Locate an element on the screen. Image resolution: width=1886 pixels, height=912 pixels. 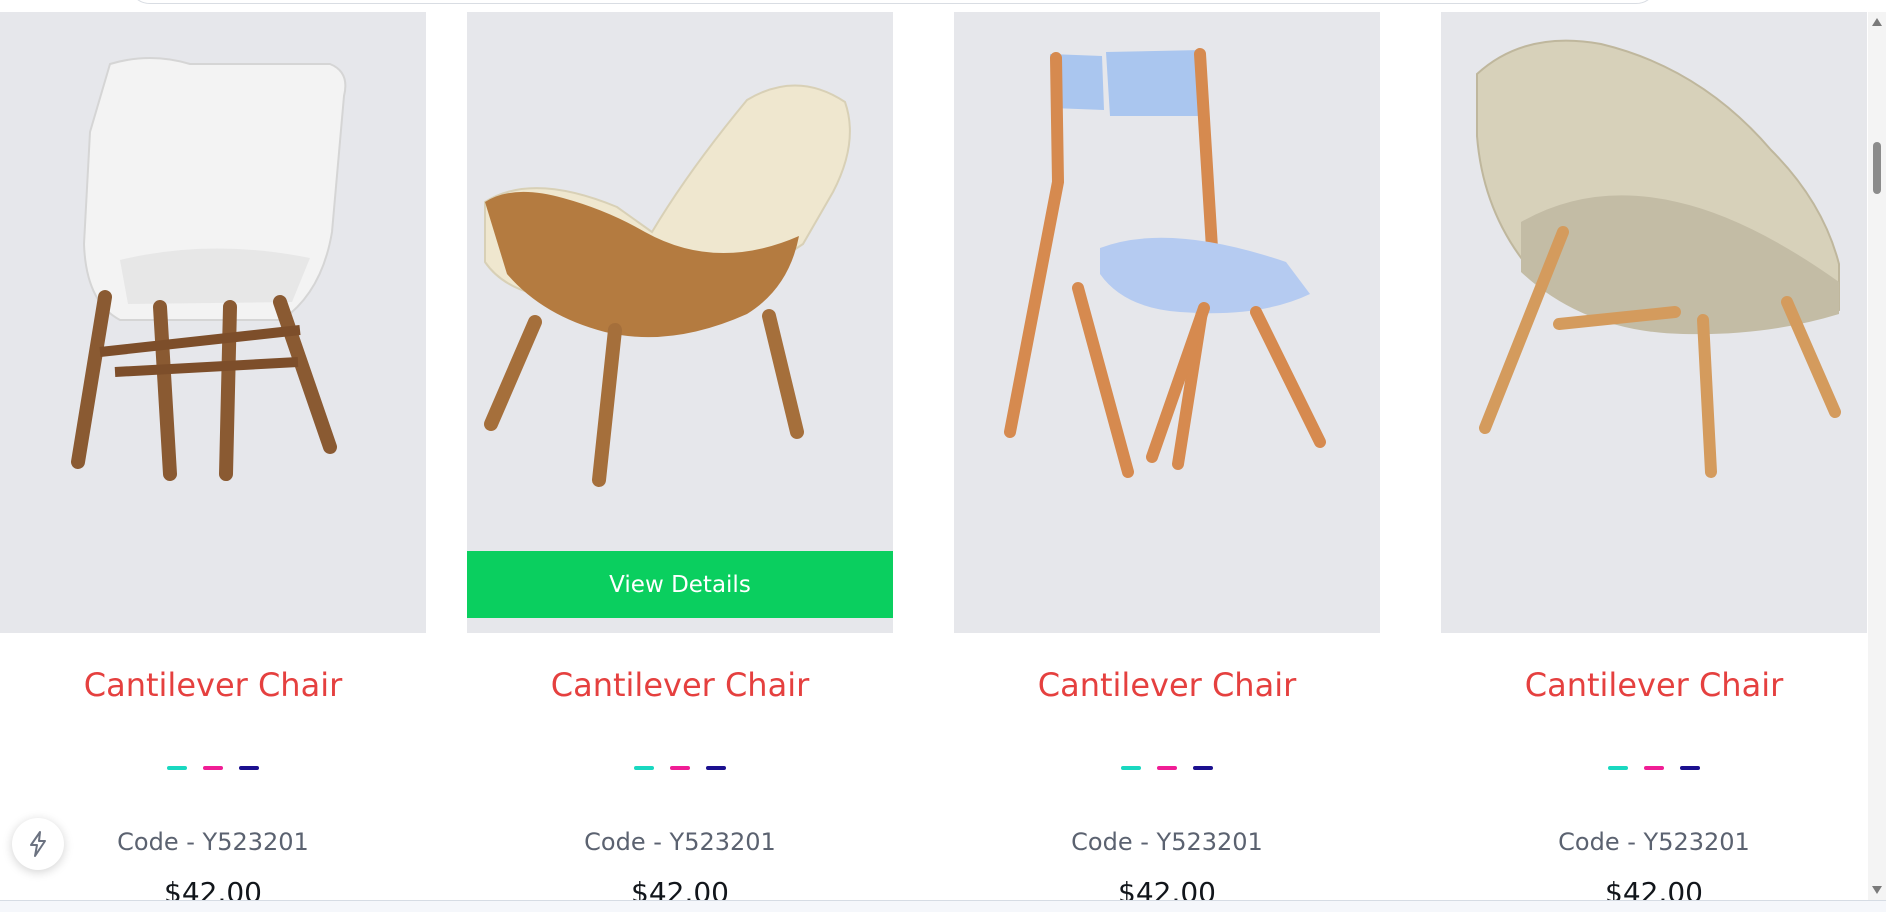
lightning-icon is located at coordinates (38, 844).